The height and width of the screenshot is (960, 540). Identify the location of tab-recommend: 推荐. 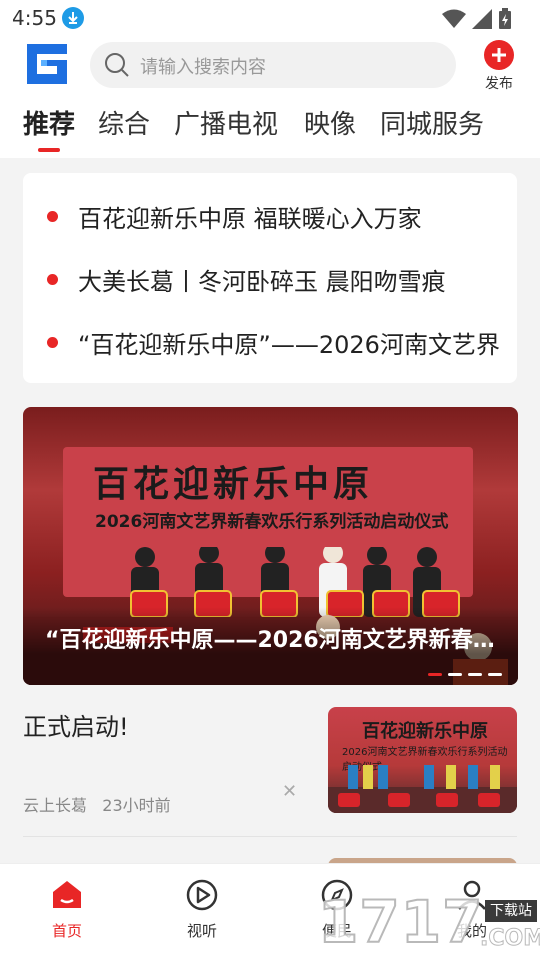
(49, 122).